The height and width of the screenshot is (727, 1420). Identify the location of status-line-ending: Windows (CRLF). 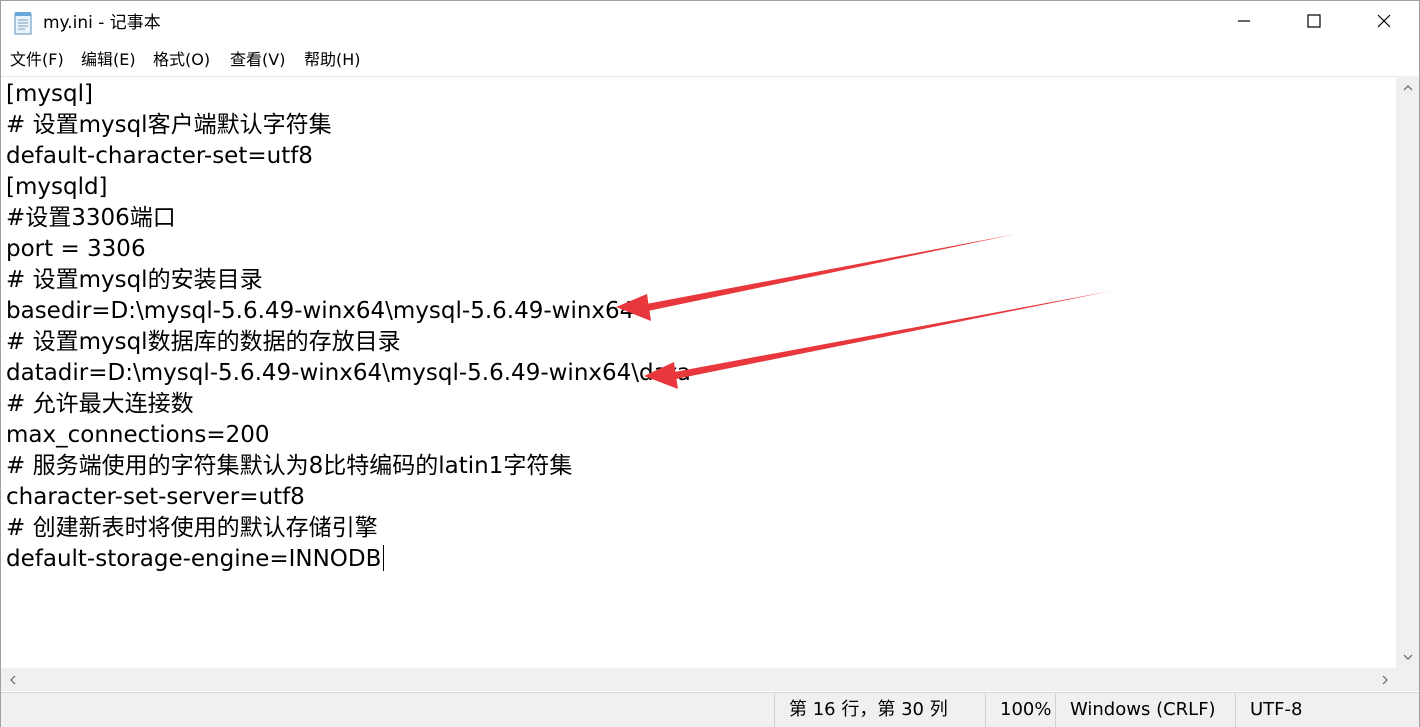
(1145, 710).